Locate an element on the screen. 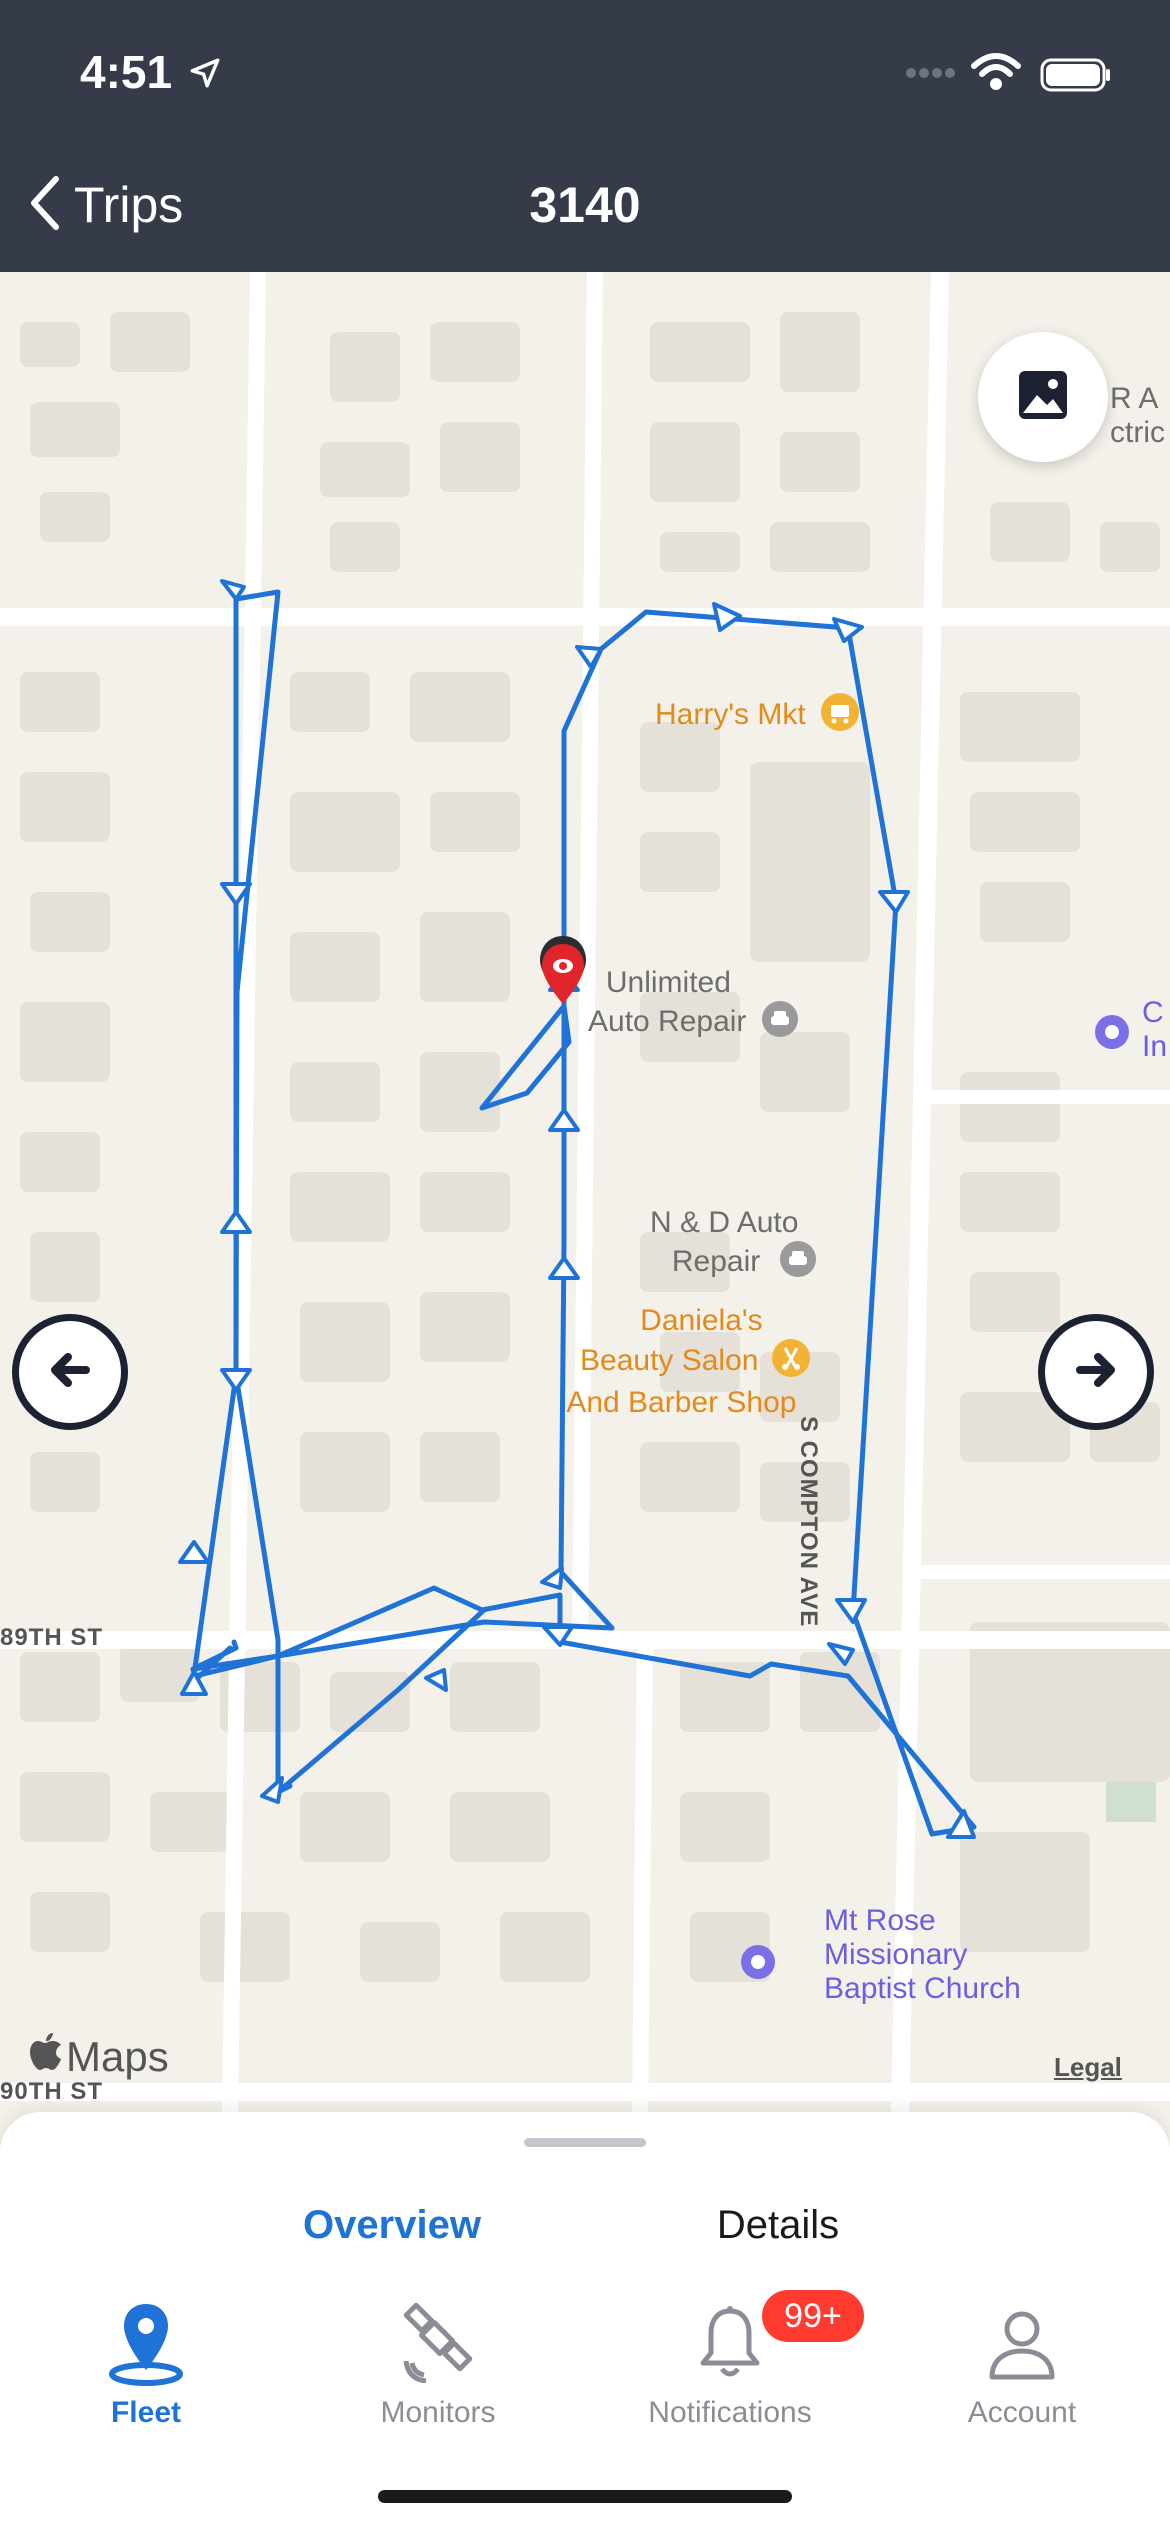  previous-trip-button is located at coordinates (70, 1372).